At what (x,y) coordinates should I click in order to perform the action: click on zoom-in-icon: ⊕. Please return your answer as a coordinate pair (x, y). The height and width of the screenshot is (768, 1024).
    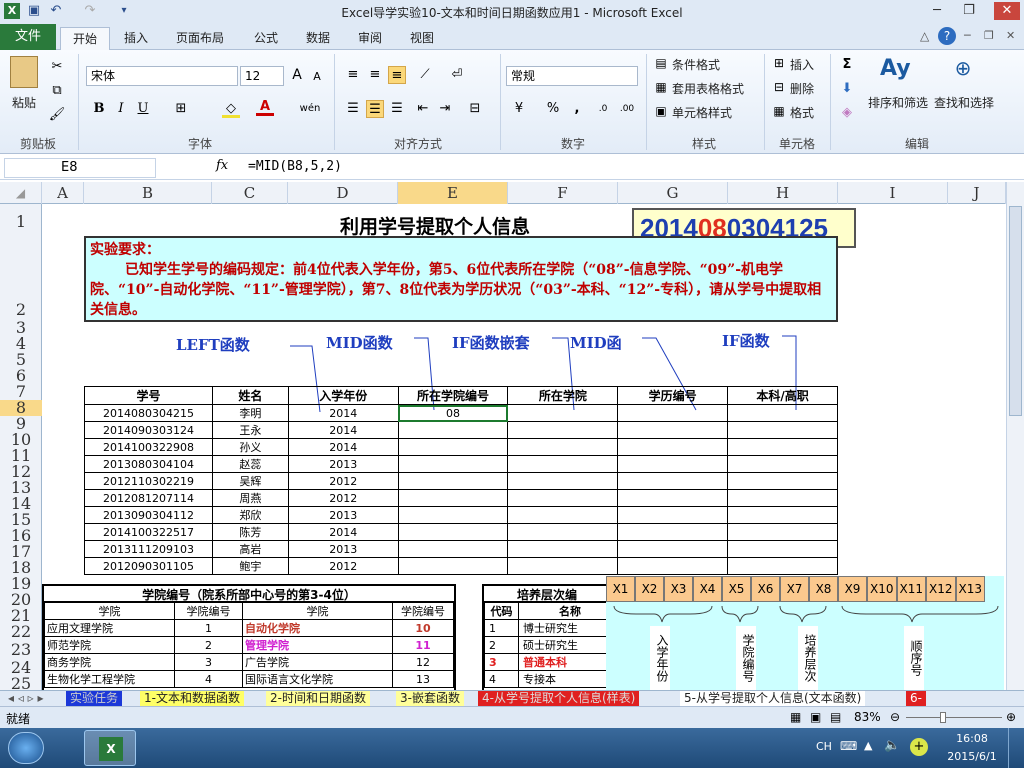
    Looking at the image, I should click on (1011, 717).